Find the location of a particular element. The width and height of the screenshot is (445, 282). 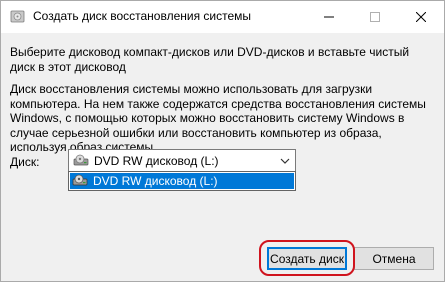

disk-select-value: DVD RW дисковод (L:) is located at coordinates (171, 160).